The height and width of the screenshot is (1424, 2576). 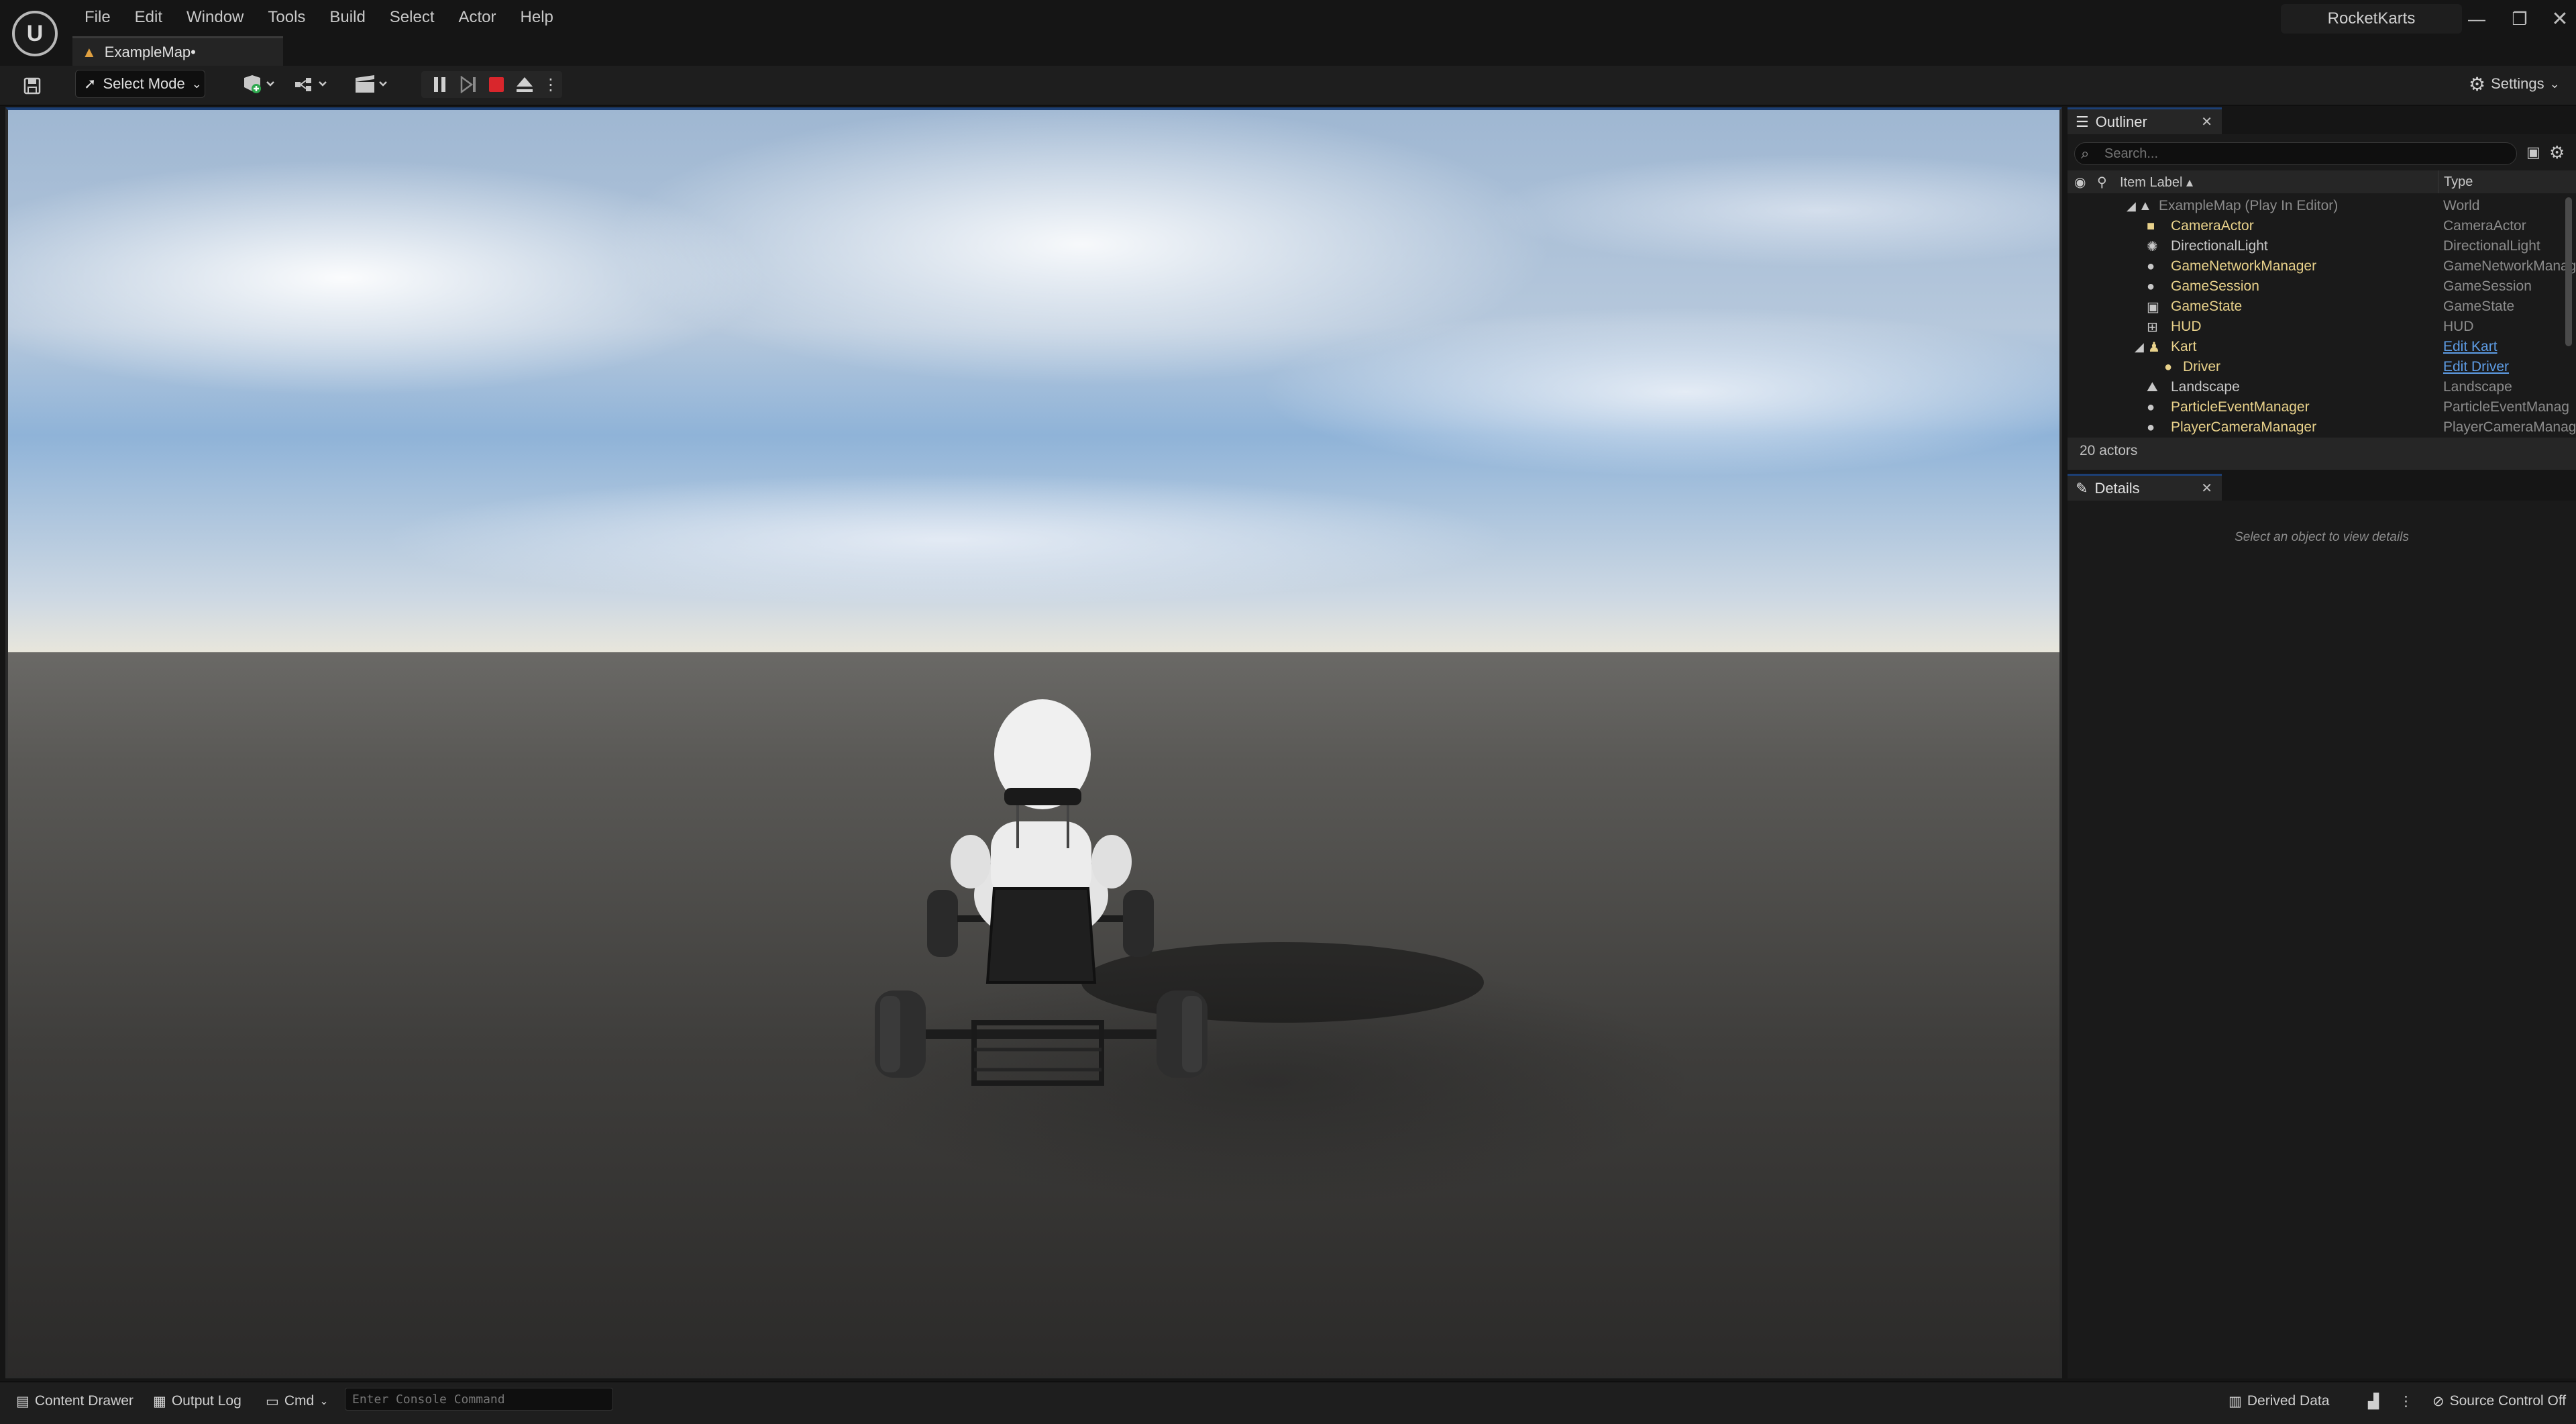 What do you see at coordinates (2476, 19) in the screenshot?
I see `minimize-icon: —` at bounding box center [2476, 19].